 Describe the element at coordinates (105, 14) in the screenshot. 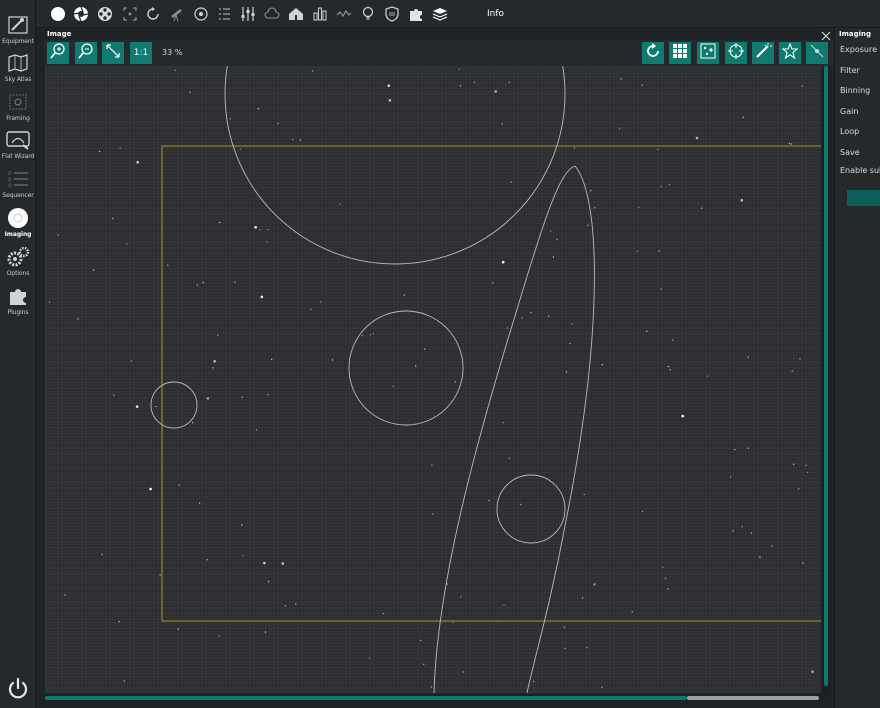

I see `filter-wheel-icon` at that location.